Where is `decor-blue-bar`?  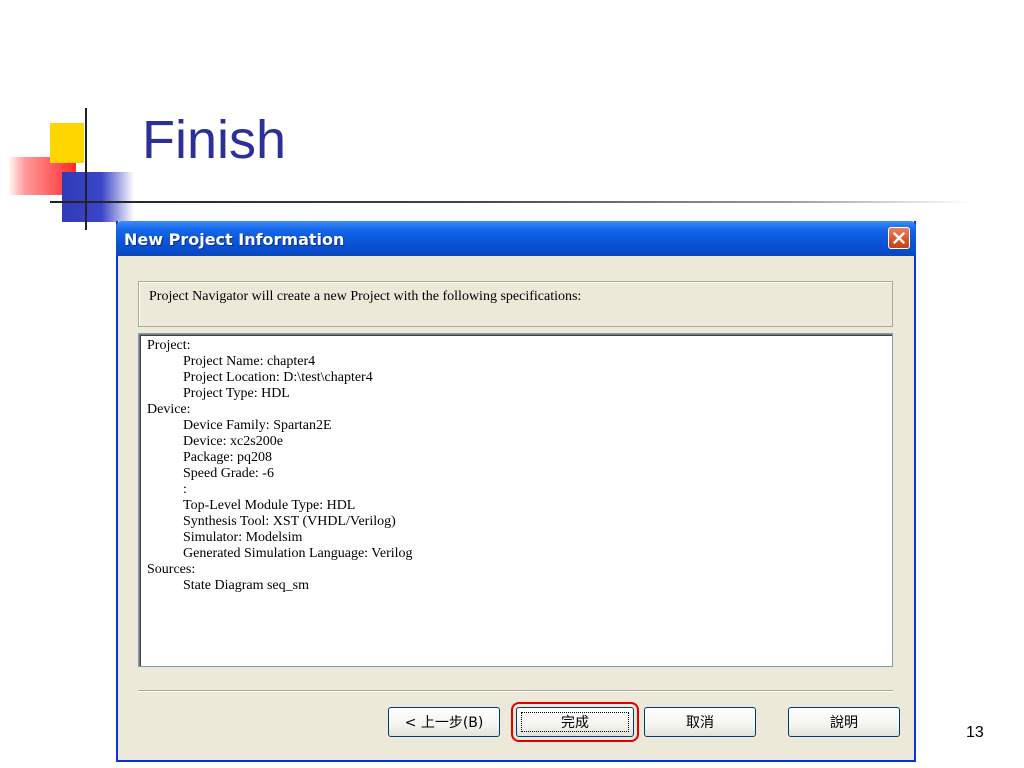
decor-blue-bar is located at coordinates (98, 197).